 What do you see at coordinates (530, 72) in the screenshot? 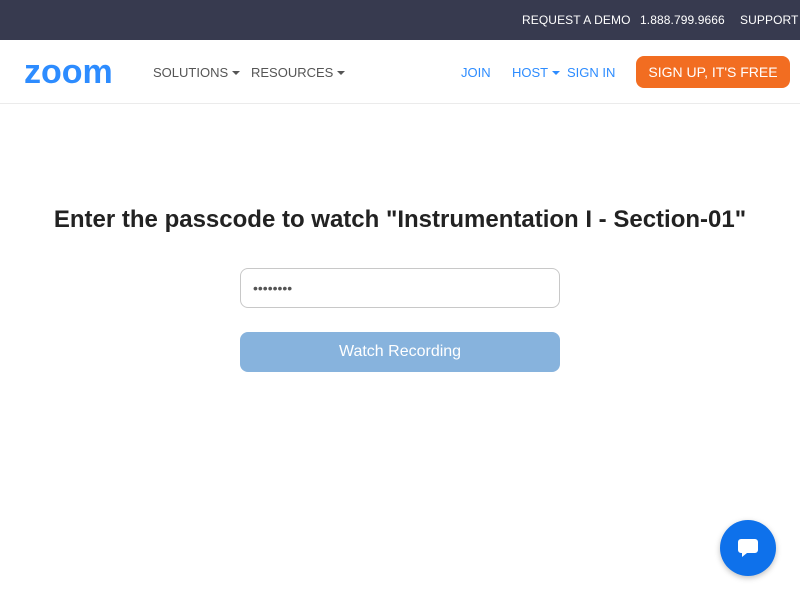
I see `nav-host-label: HOST` at bounding box center [530, 72].